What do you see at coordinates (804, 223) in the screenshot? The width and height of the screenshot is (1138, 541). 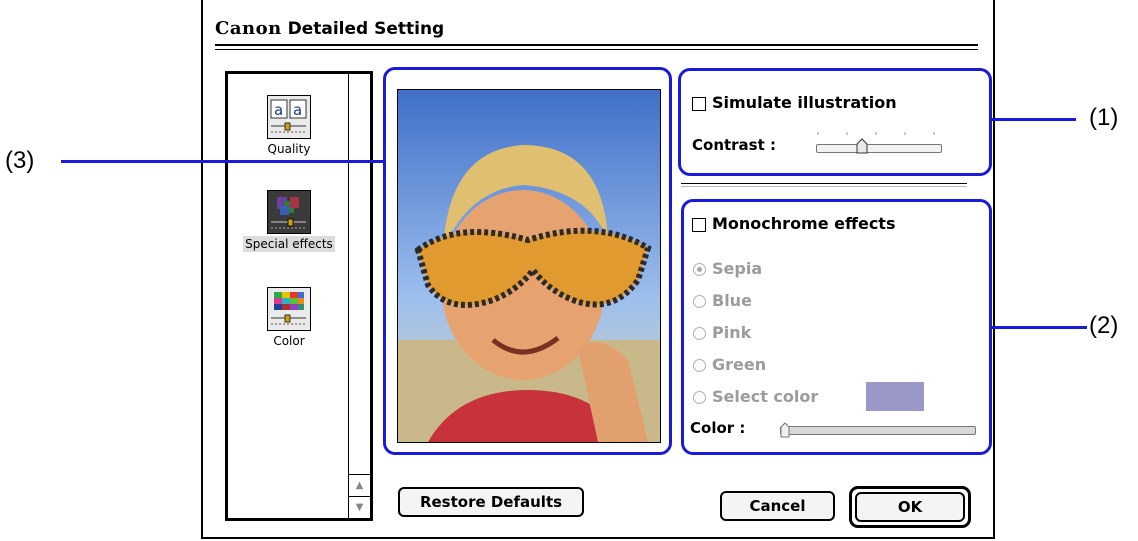 I see `monochrome-effects-label: Monochrome effects` at bounding box center [804, 223].